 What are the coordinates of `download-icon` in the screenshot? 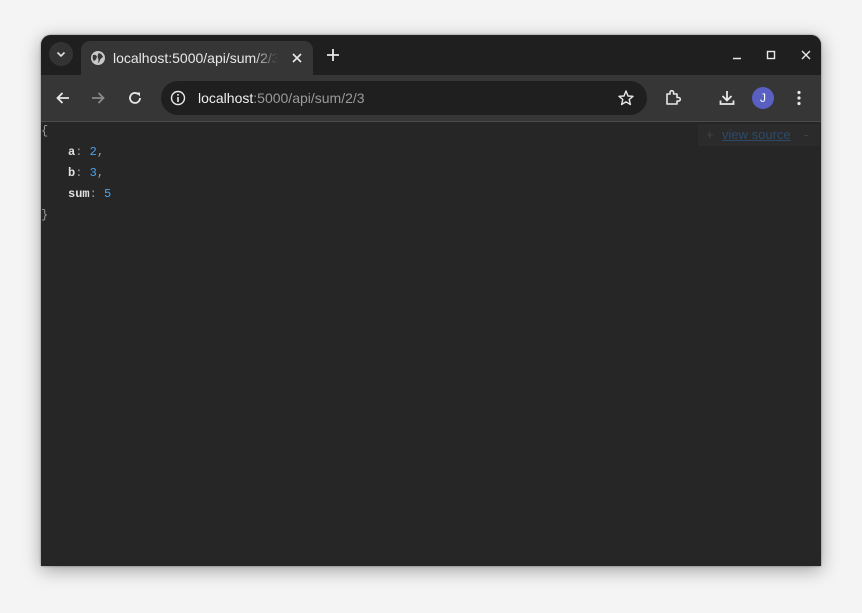 It's located at (727, 98).